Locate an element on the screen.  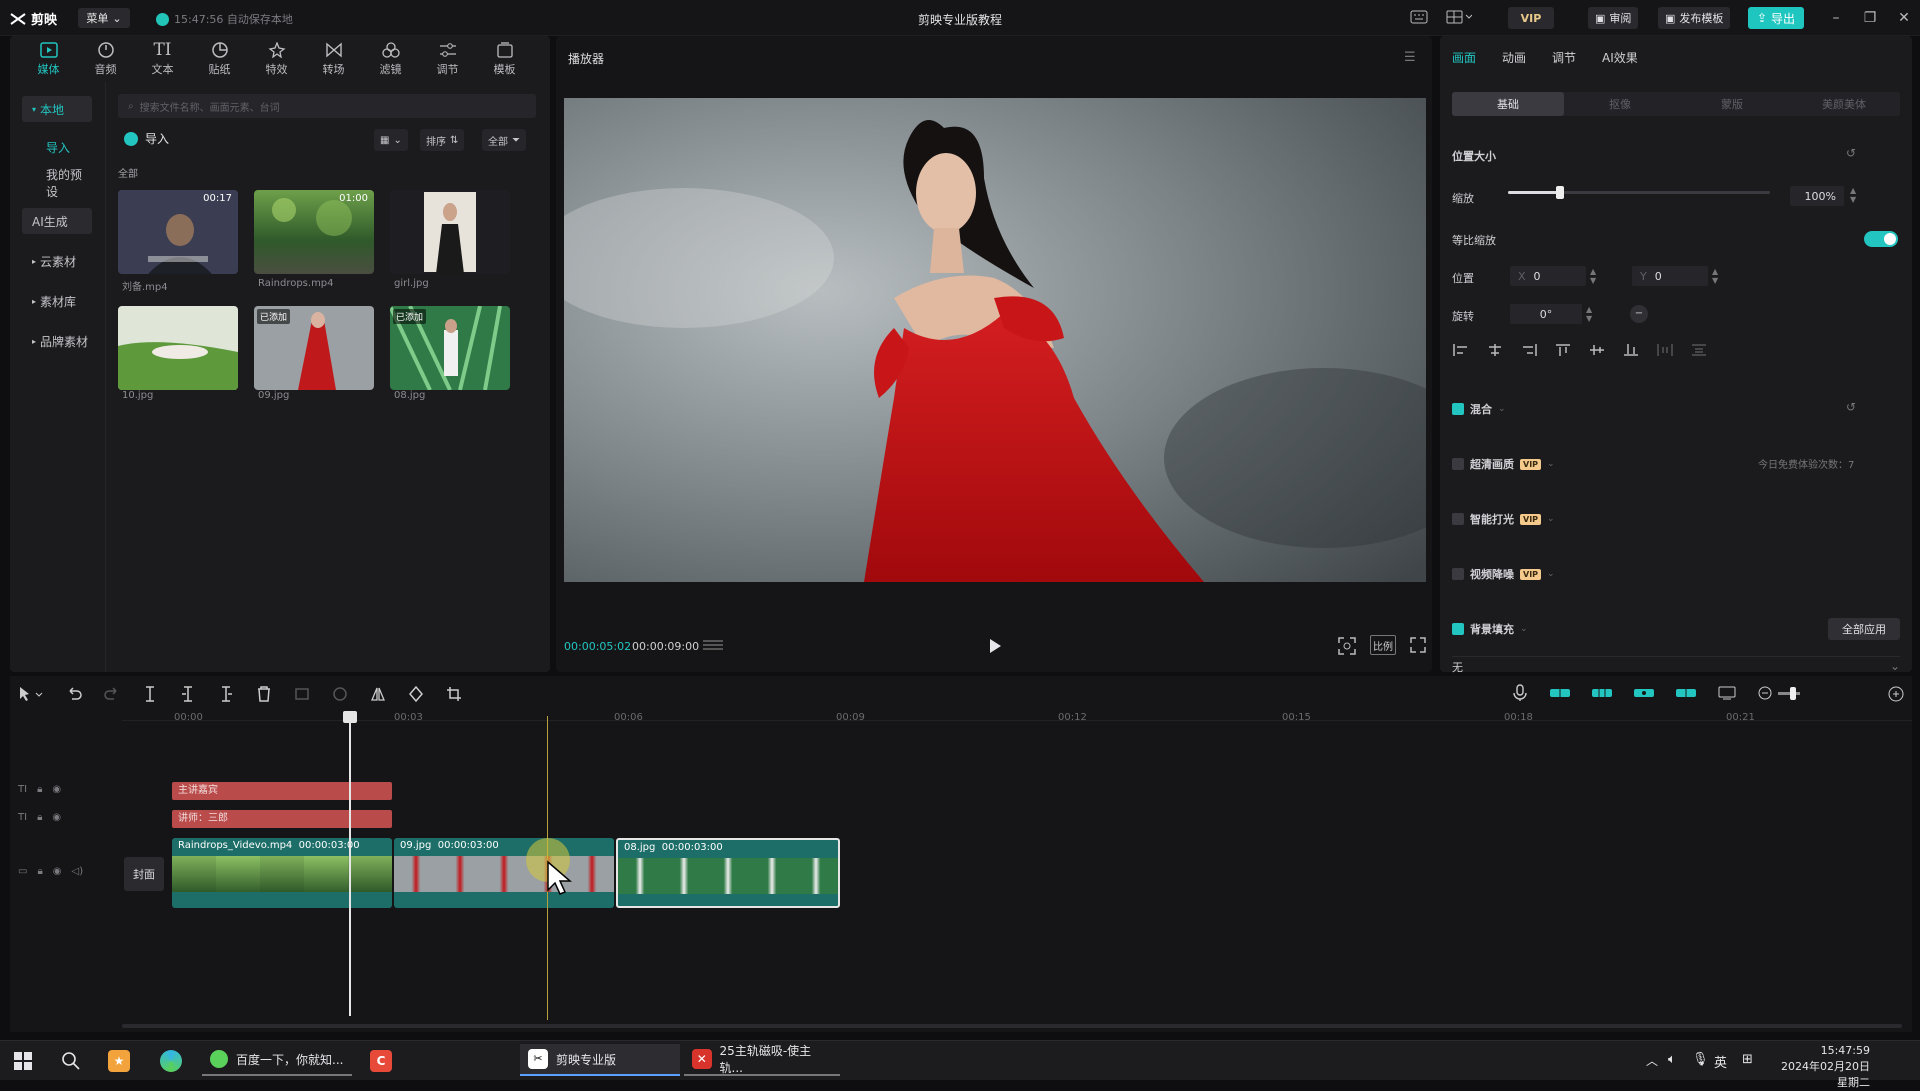
app-red-icon: C is located at coordinates (381, 1061).